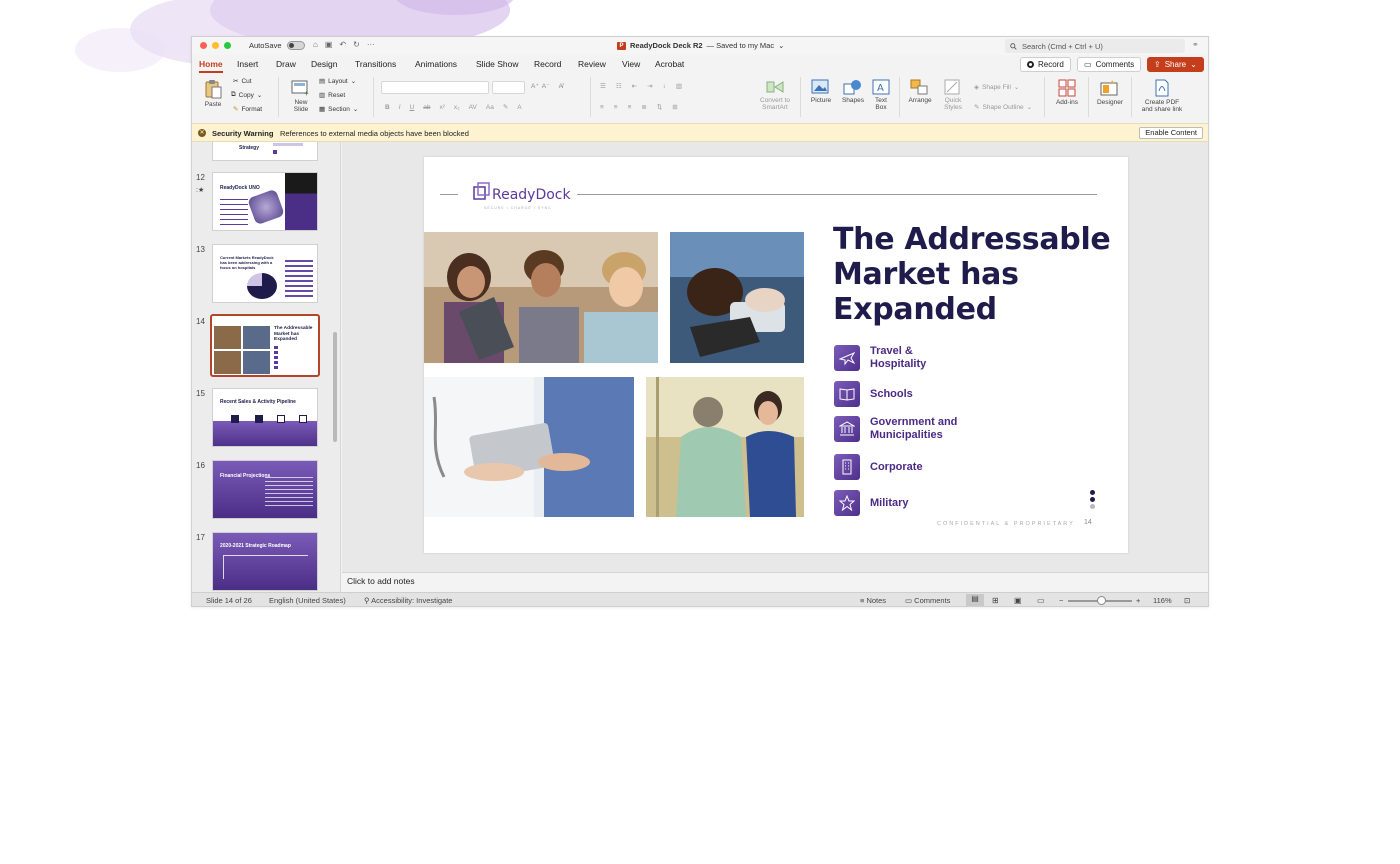 This screenshot has height=864, width=1400. Describe the element at coordinates (1109, 64) in the screenshot. I see `comments-button: ▭ Comments` at that location.